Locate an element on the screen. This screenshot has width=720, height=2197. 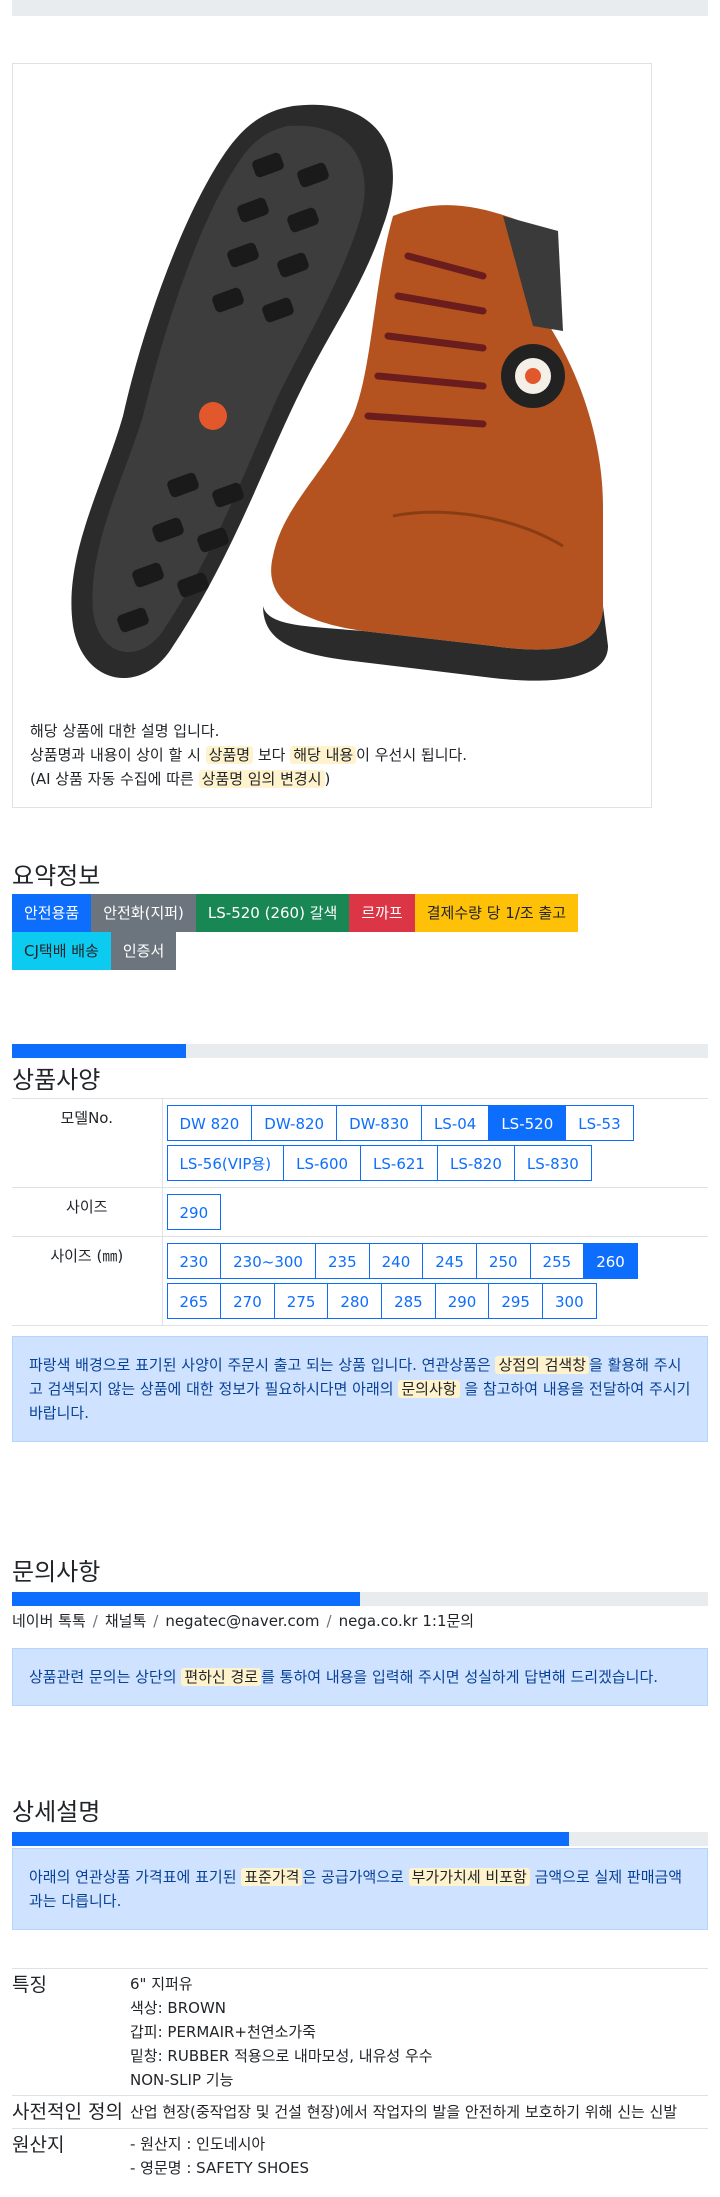
feature-line: 갑피: PERMAIR+천연소가죽 is located at coordinates (223, 2032).